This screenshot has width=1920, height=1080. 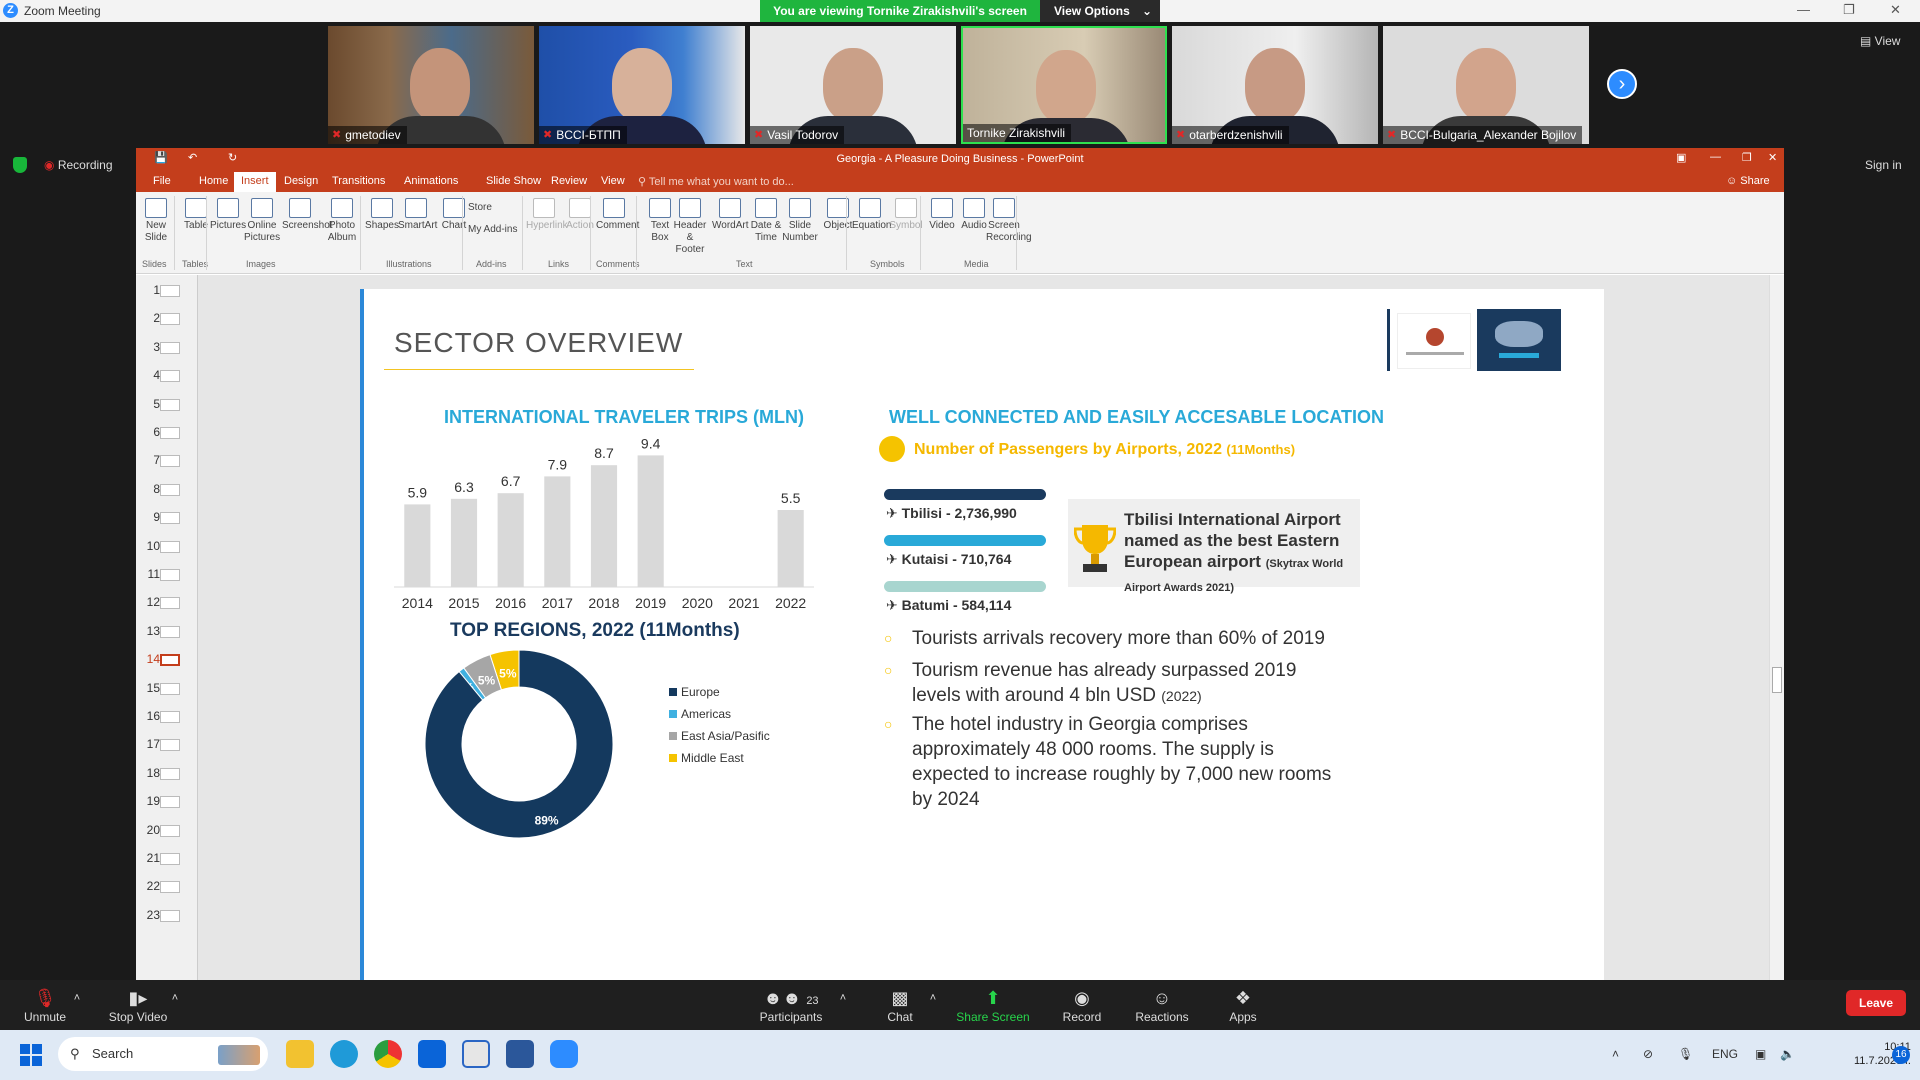 What do you see at coordinates (838, 215) in the screenshot?
I see `ribbon-button: Object` at bounding box center [838, 215].